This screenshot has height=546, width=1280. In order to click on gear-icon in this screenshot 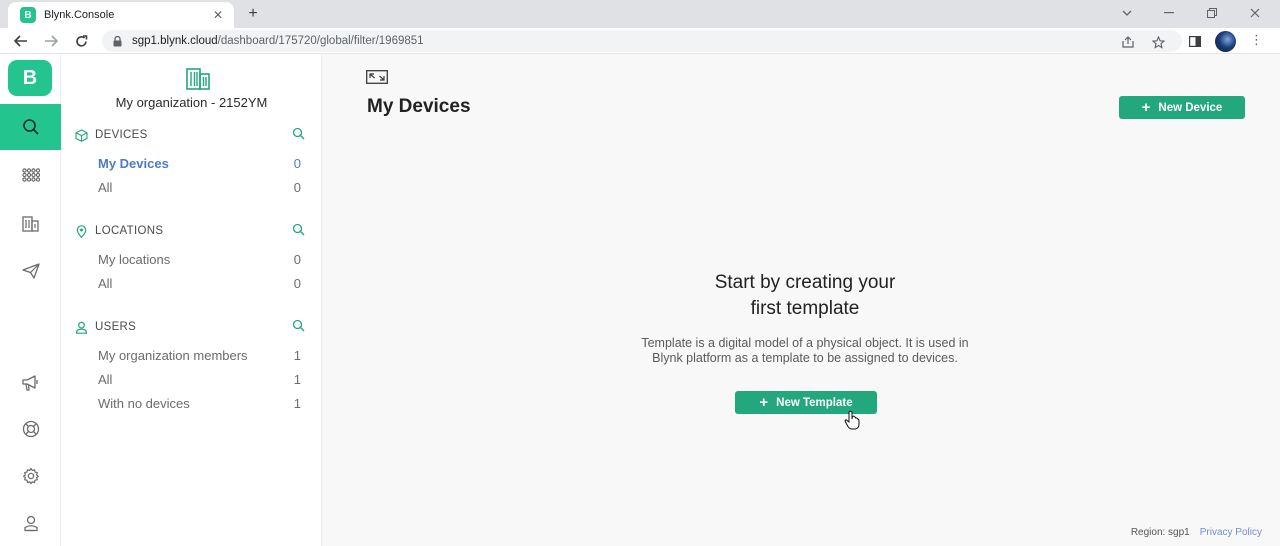, I will do `click(30, 476)`.